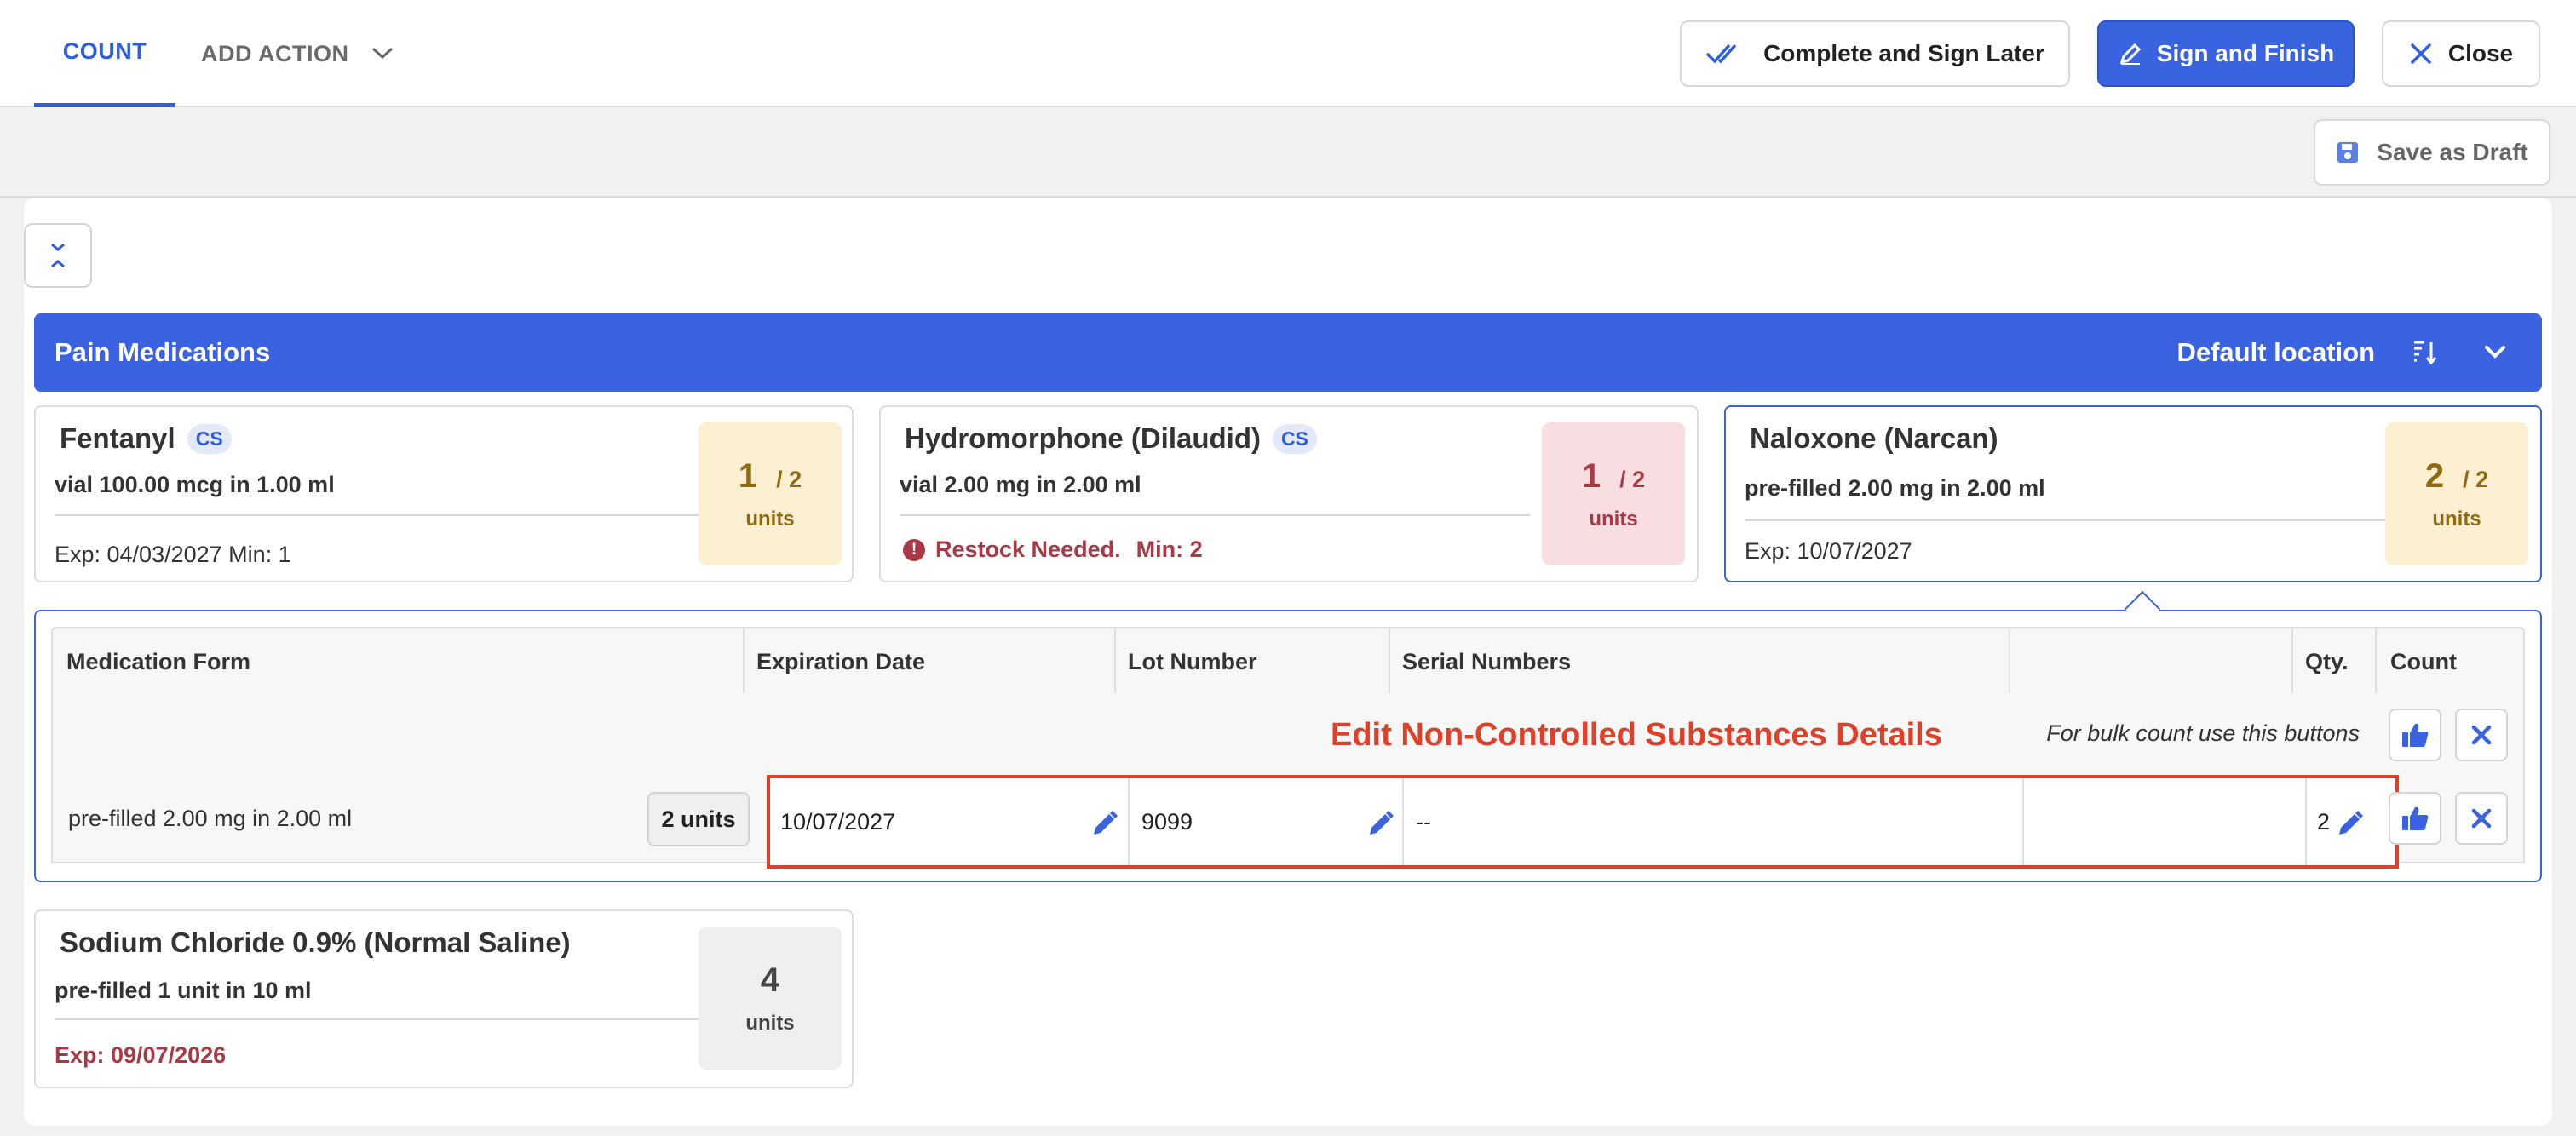  Describe the element at coordinates (1028, 549) in the screenshot. I see `warning-text: Restock Needed.` at that location.